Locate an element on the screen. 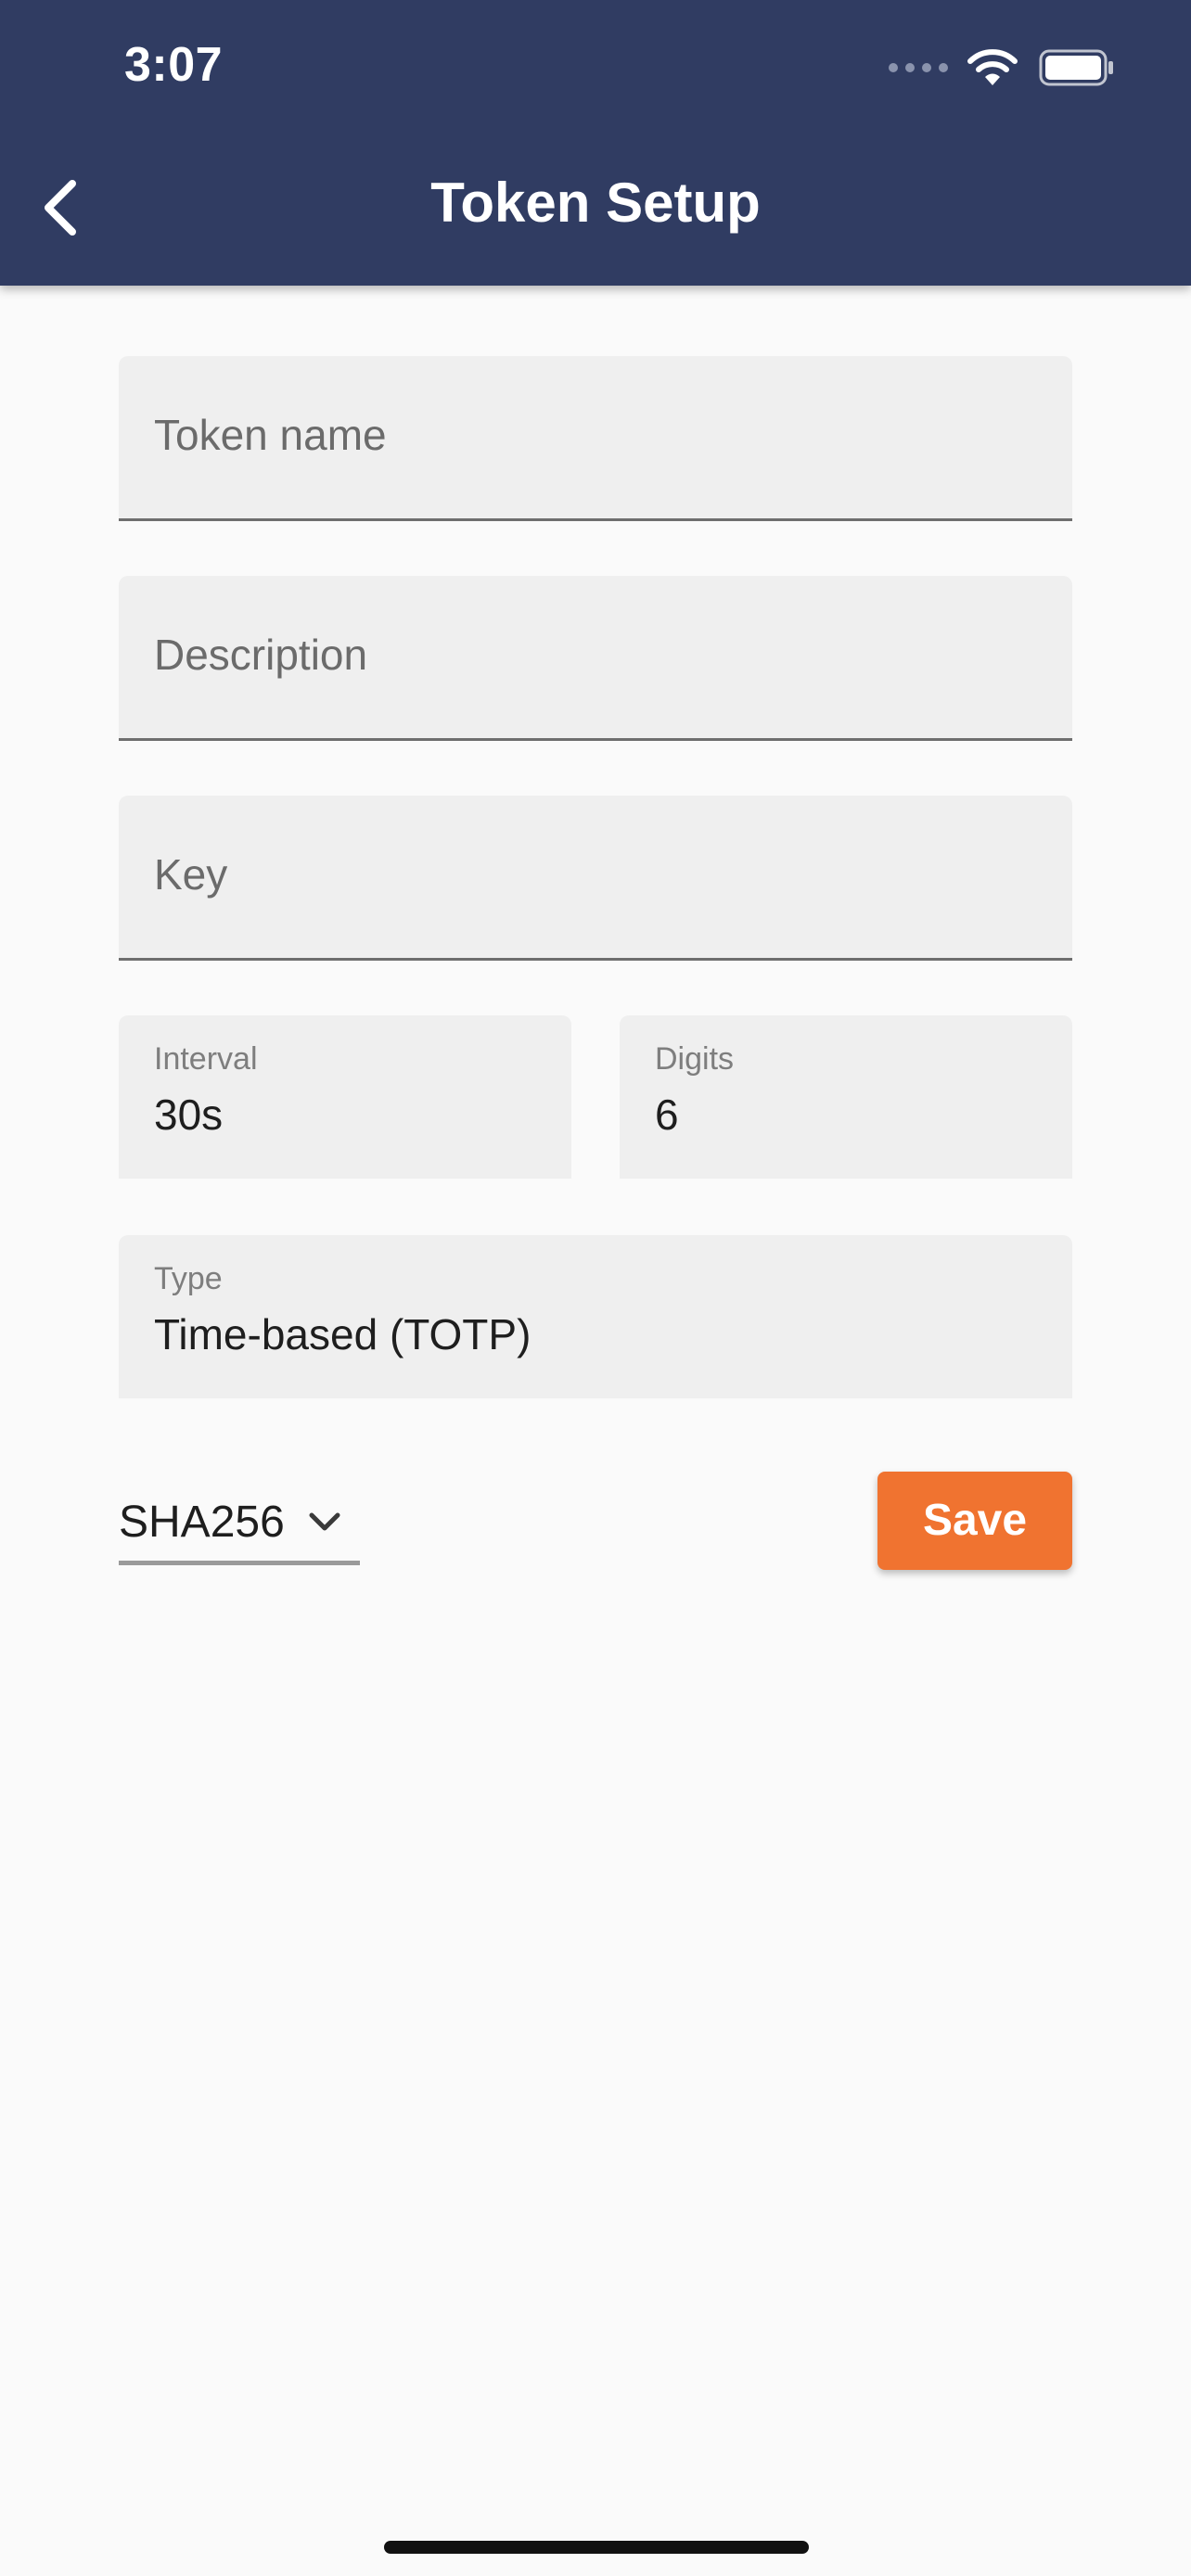 This screenshot has width=1191, height=2576. interval-value: 30s is located at coordinates (189, 1115).